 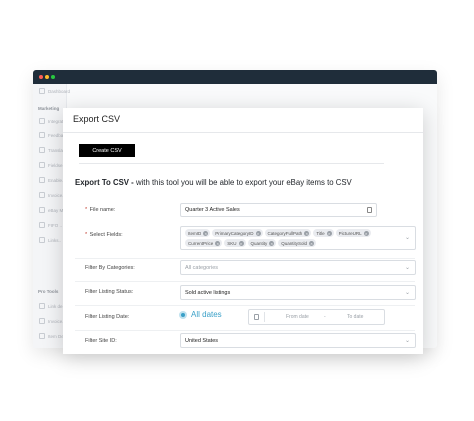 What do you see at coordinates (256, 317) in the screenshot?
I see `calendar-icon` at bounding box center [256, 317].